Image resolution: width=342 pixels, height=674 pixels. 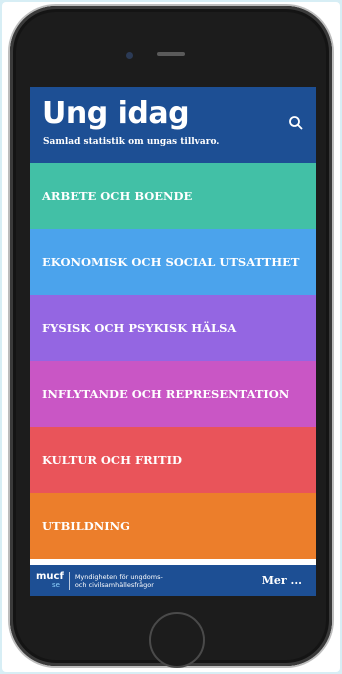 I want to click on menu-item-inflytande-och-representation: INFLYTANDE OCH REPRESENTATION, so click(x=173, y=394).